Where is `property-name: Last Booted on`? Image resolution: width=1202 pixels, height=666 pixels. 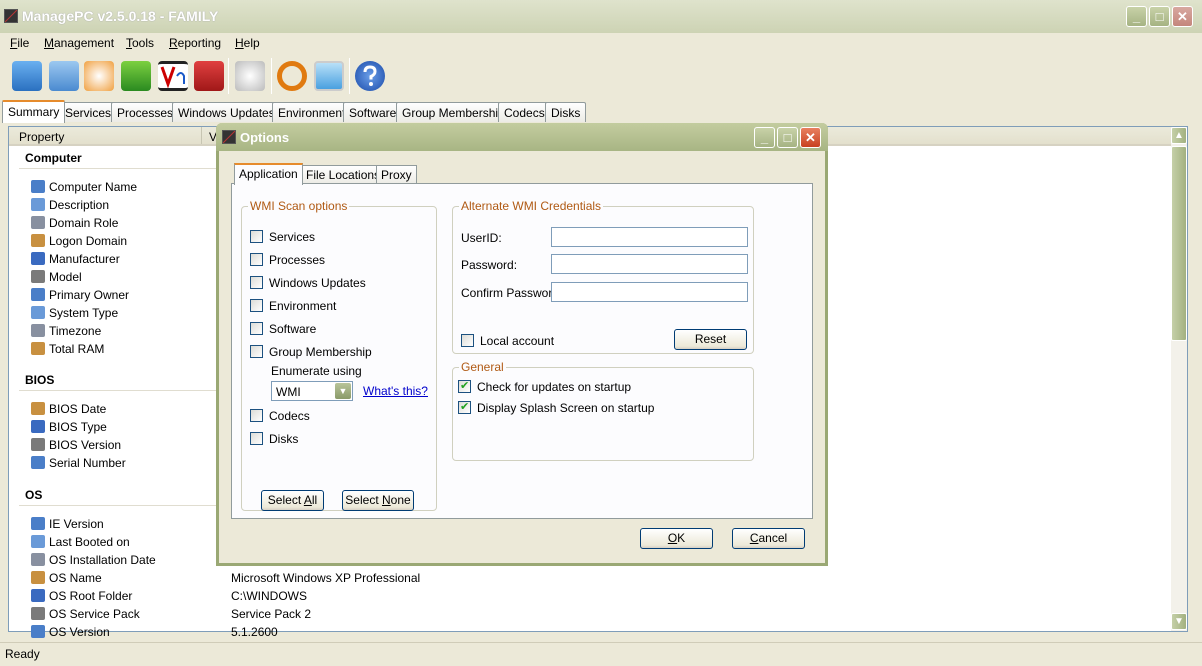
property-name: Last Booted on is located at coordinates (89, 542).